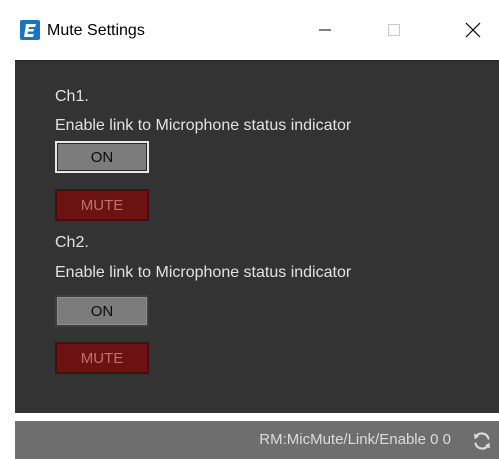 This screenshot has height=459, width=499. I want to click on ch2-label: Ch2., so click(72, 242).